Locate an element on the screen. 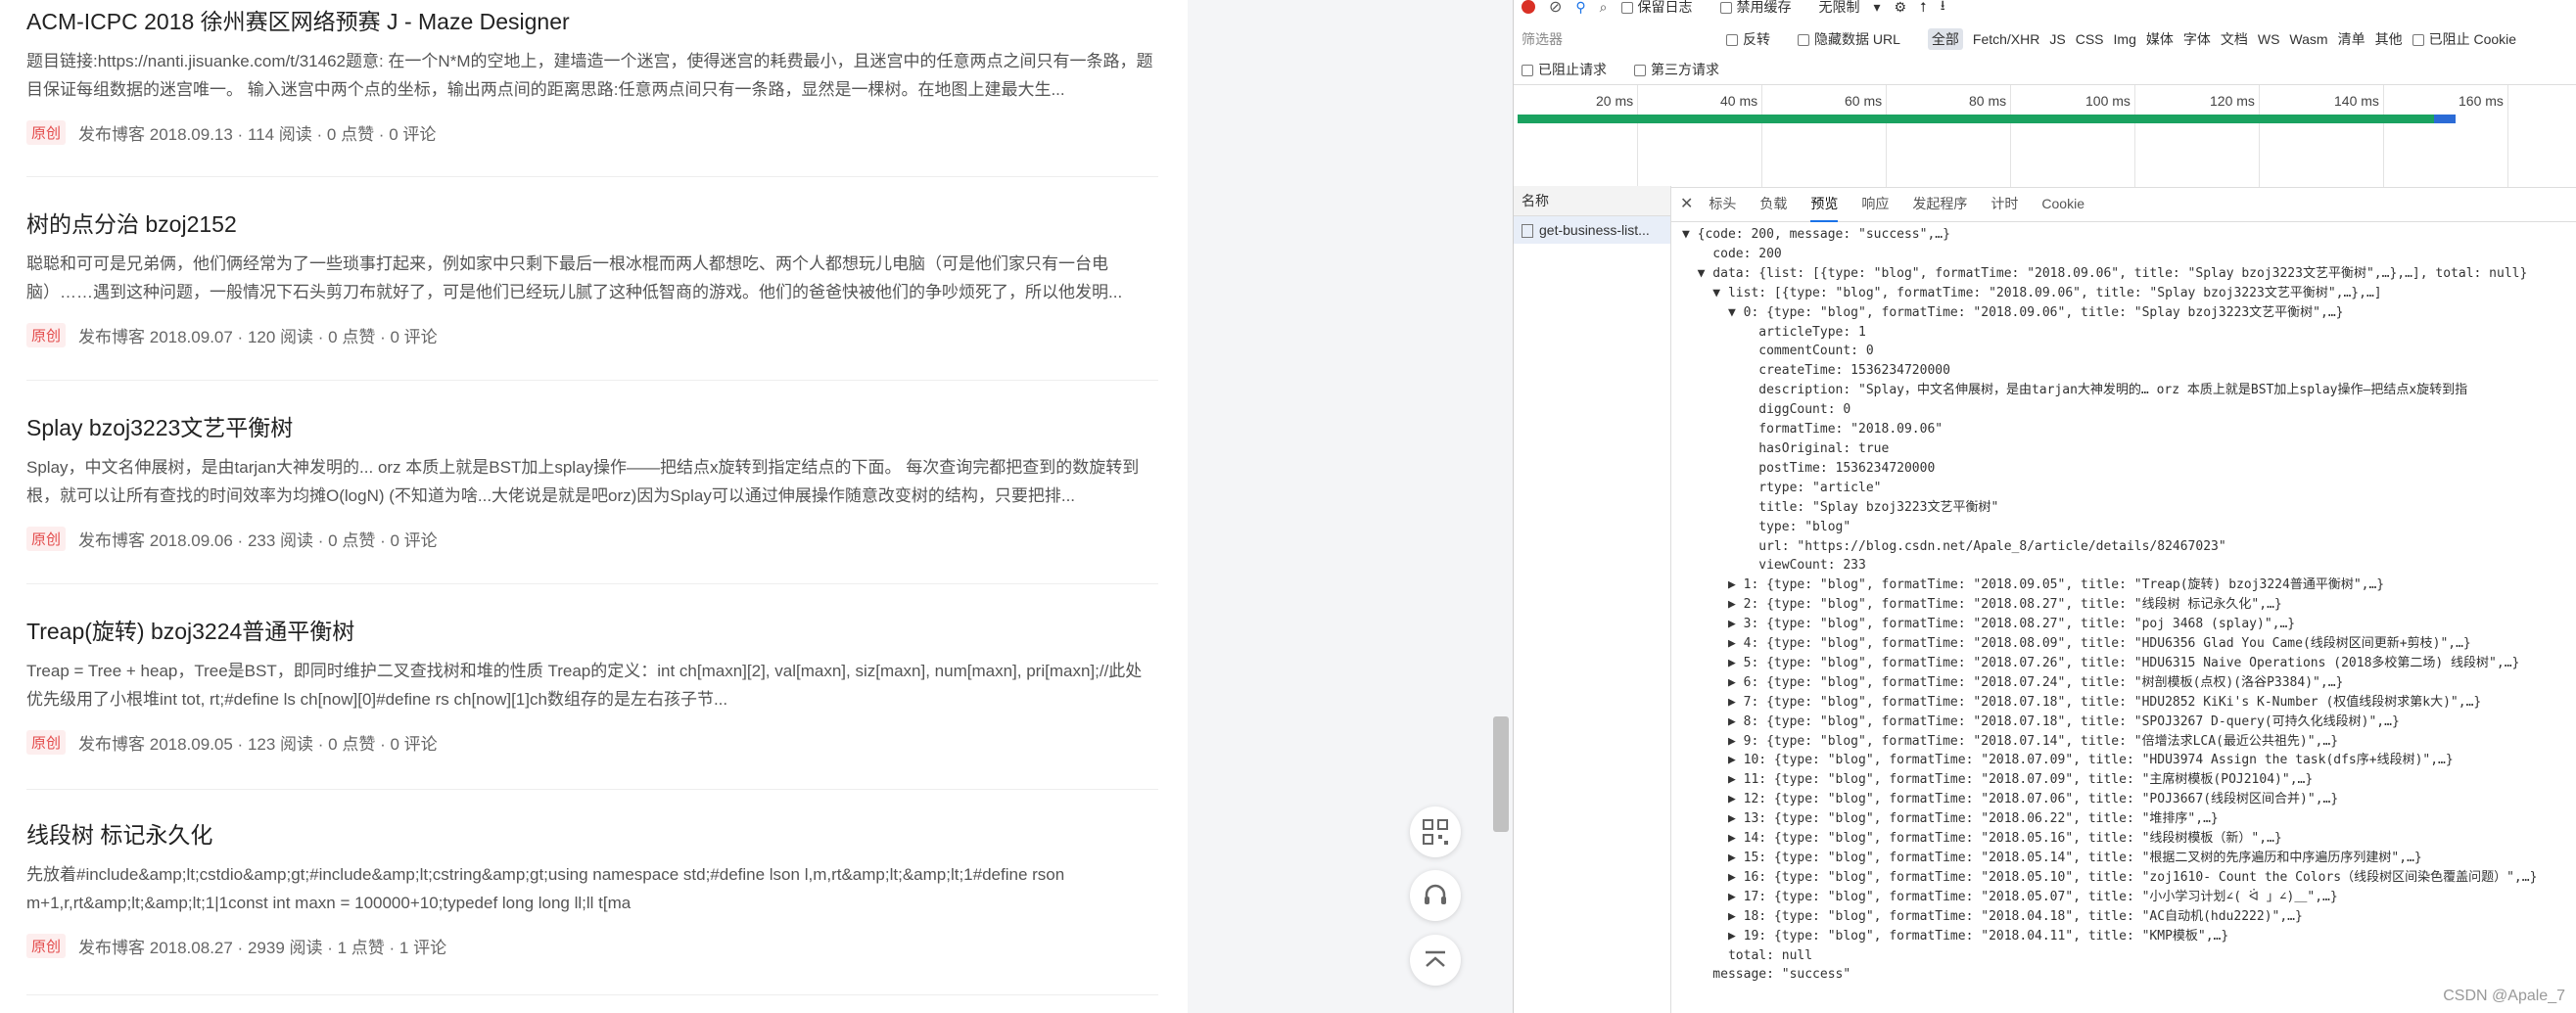 The image size is (2576, 1013). json-tree-line: formatTime: "2018.09.06" is located at coordinates (1813, 430).